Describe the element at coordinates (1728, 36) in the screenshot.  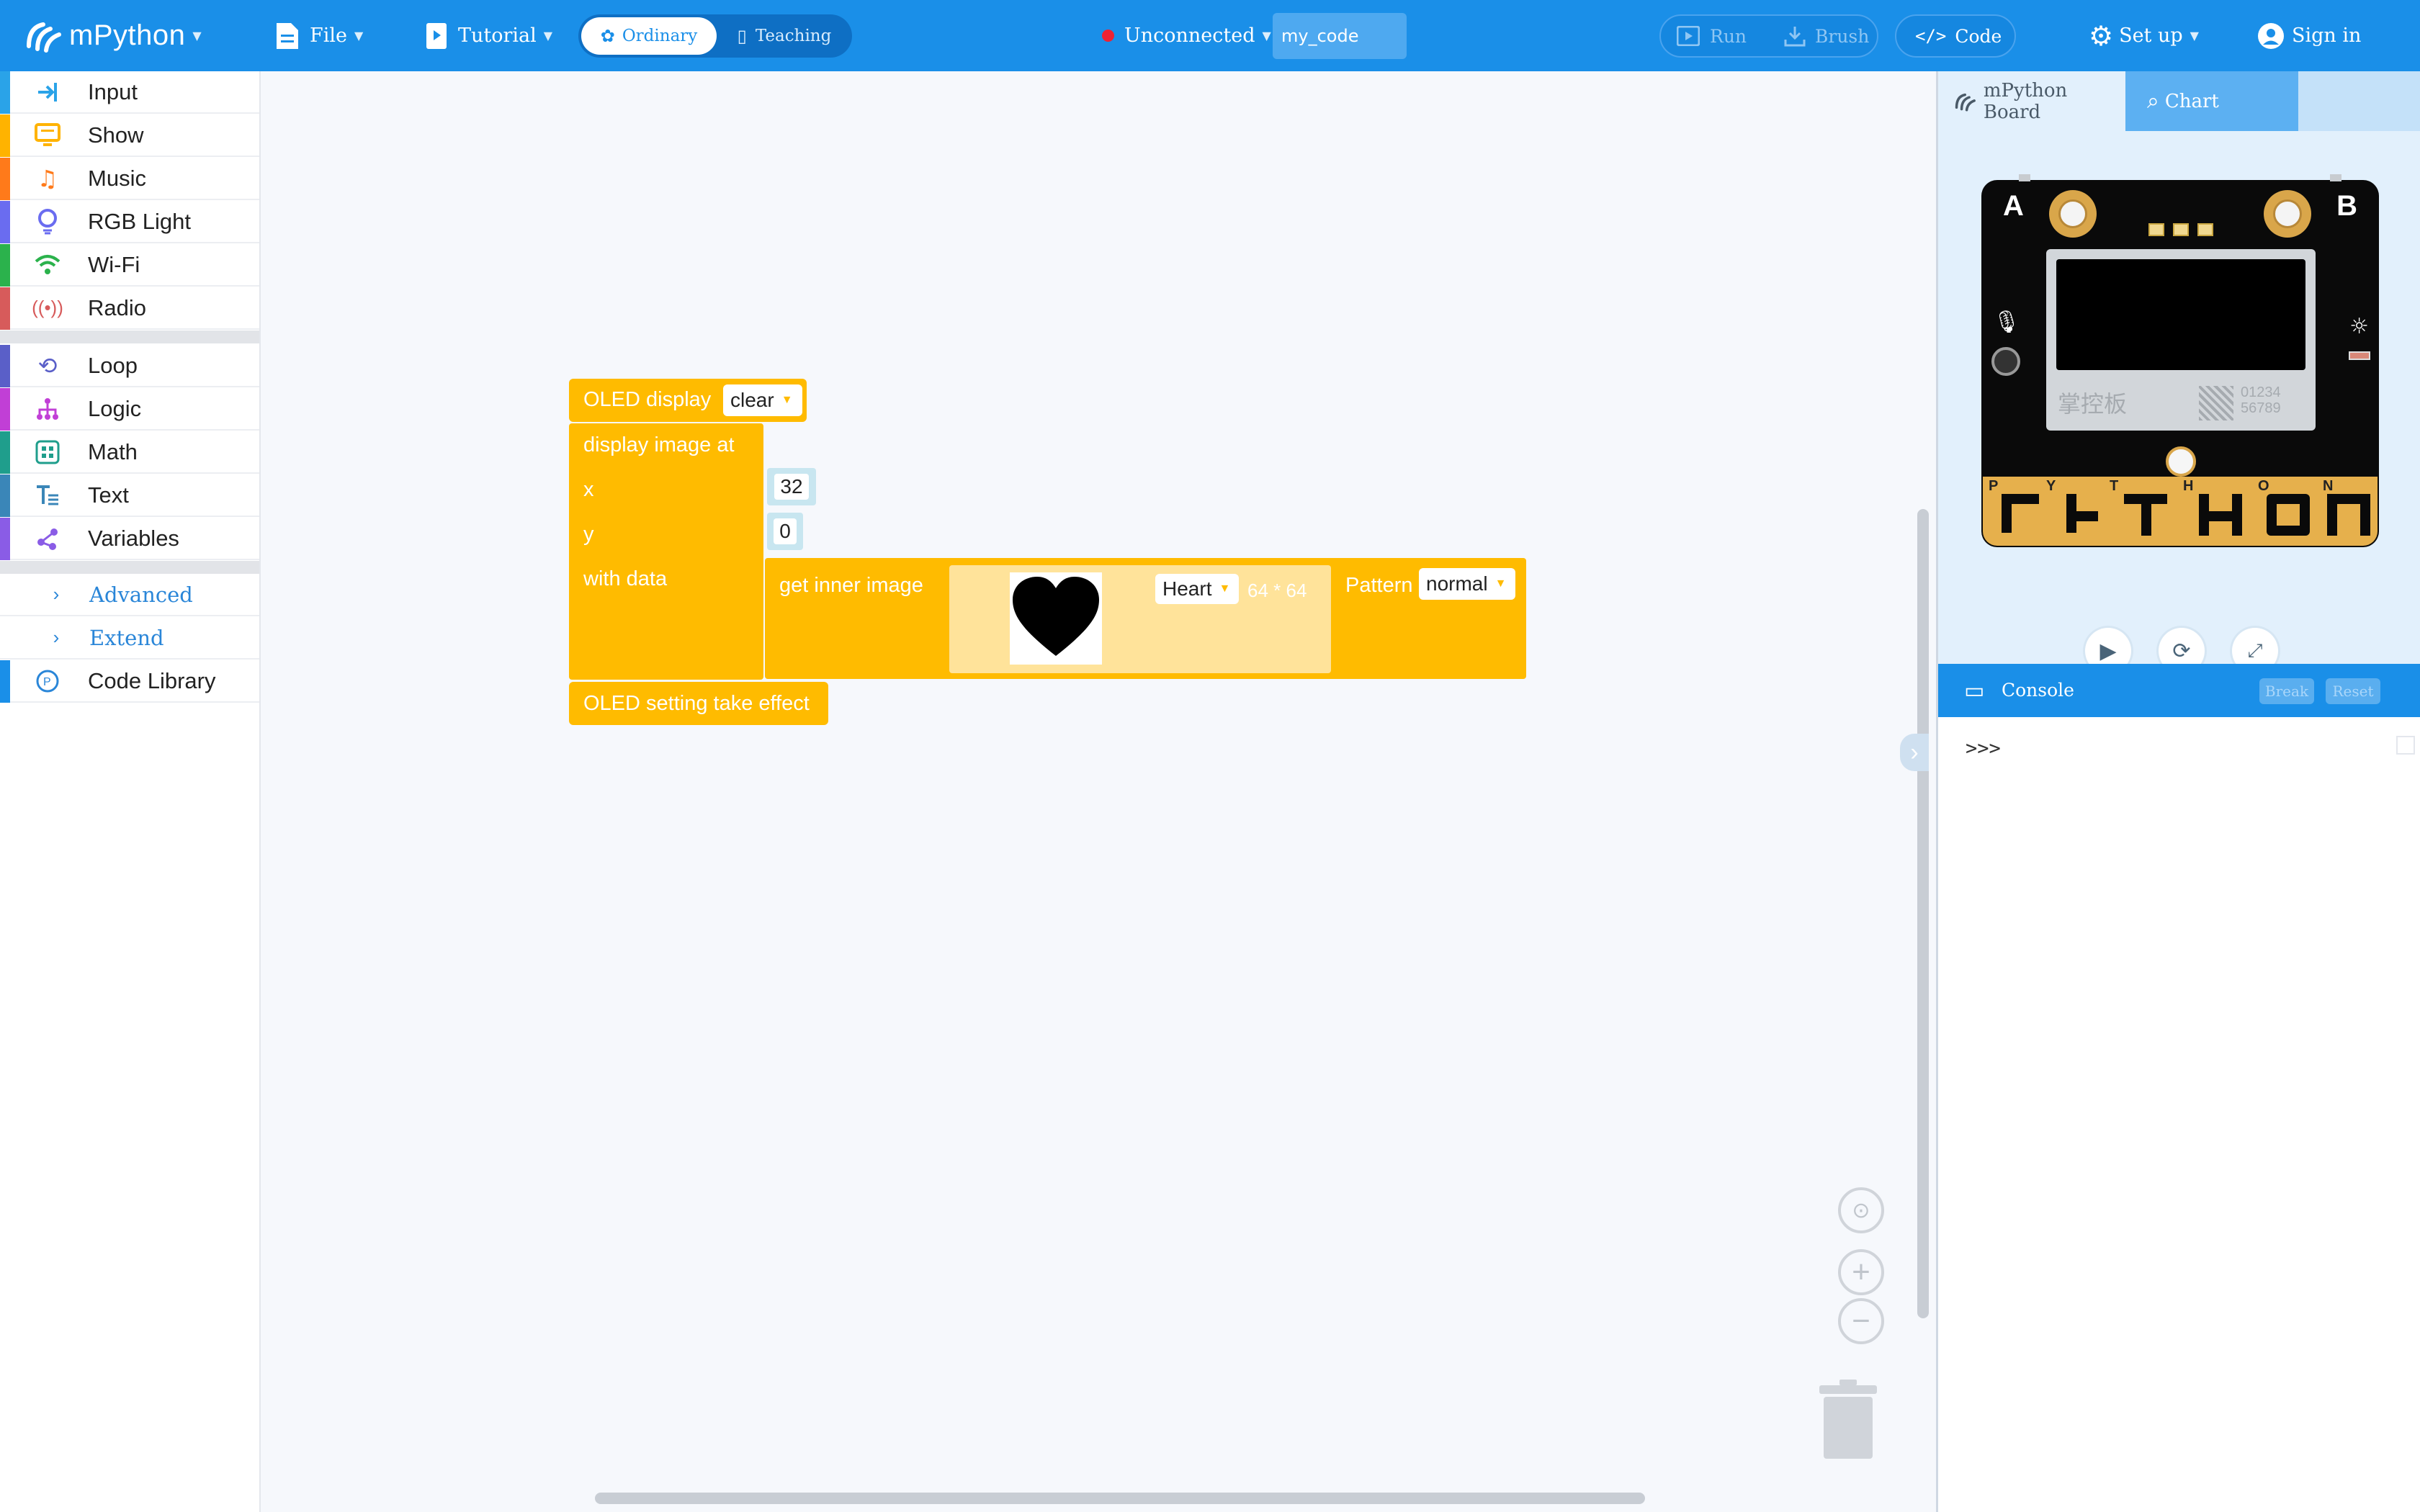
I see `run-label: Run` at that location.